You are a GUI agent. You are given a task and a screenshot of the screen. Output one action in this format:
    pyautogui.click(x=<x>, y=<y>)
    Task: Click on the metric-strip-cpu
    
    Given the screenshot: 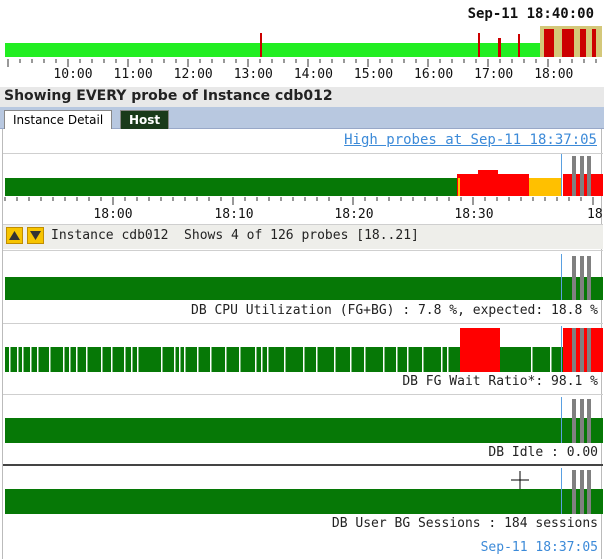 What is the action you would take?
    pyautogui.click(x=303, y=277)
    